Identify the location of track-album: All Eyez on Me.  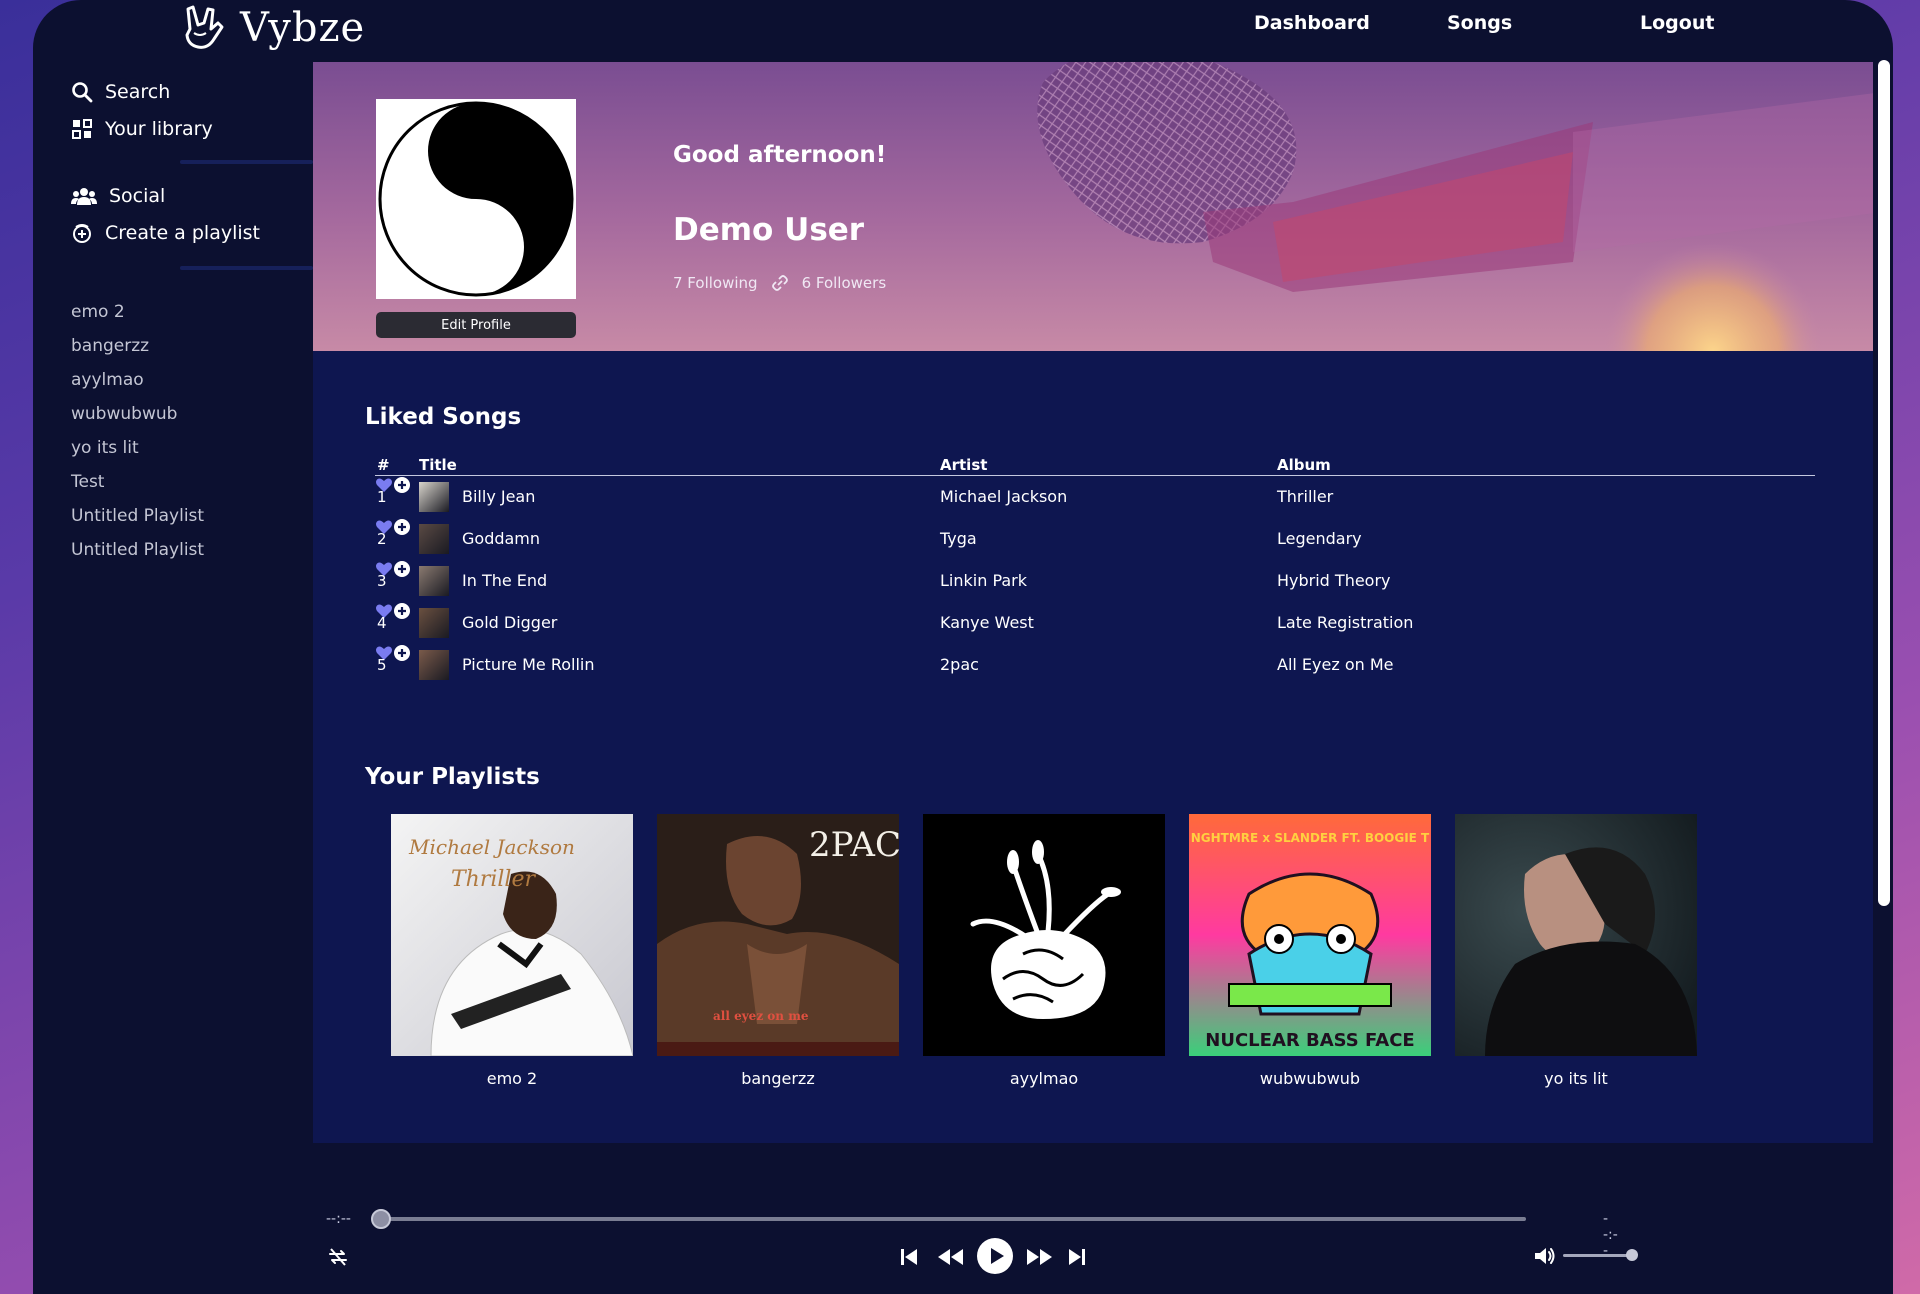
(1335, 664).